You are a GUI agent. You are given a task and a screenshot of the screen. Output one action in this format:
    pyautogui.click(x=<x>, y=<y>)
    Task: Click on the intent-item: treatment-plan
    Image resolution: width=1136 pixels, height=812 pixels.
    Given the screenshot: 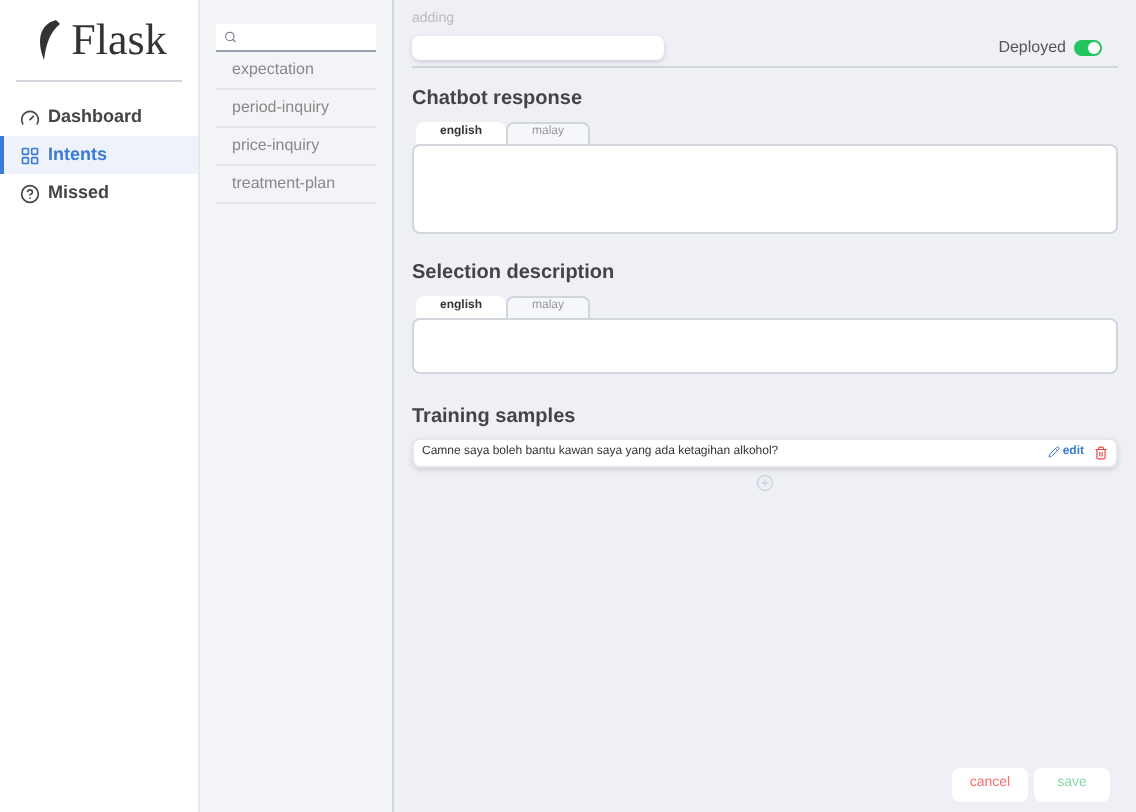 What is the action you would take?
    pyautogui.click(x=296, y=185)
    